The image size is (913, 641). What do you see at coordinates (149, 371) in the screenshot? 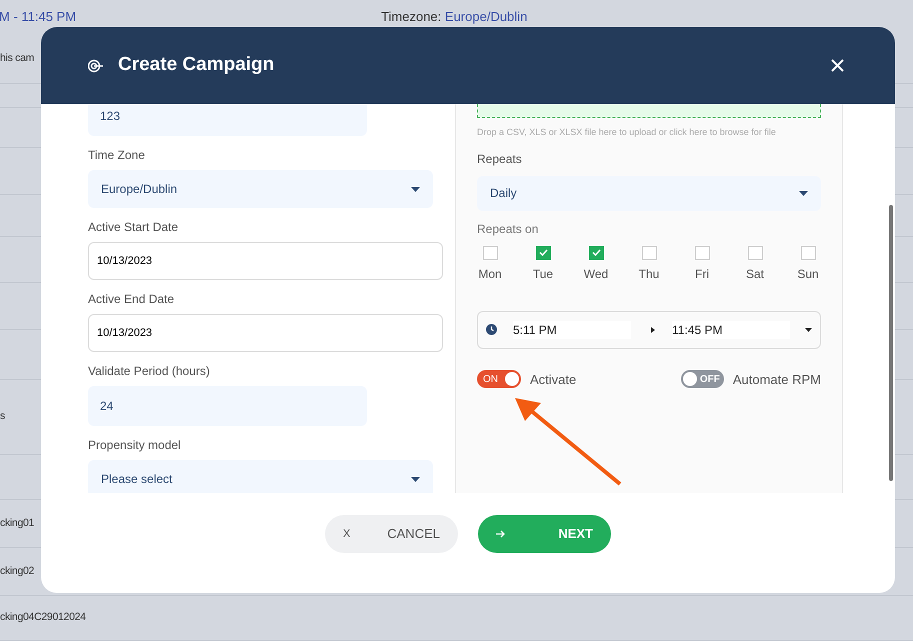
I see `field-label: Validate Period (hours)` at bounding box center [149, 371].